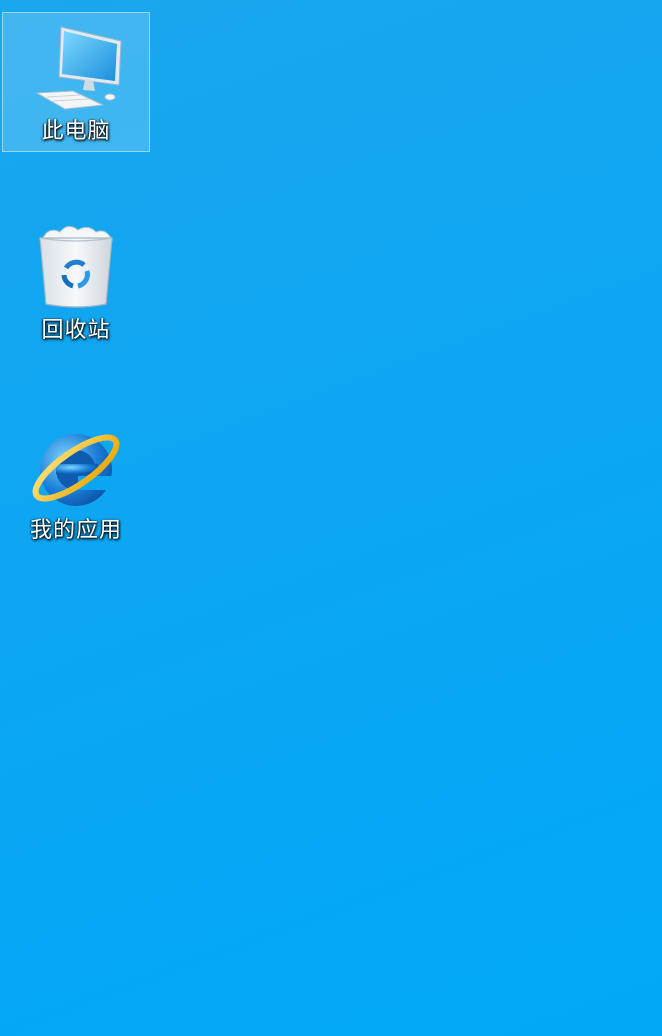 The image size is (662, 1036). Describe the element at coordinates (76, 470) in the screenshot. I see `internet-explorer-icon` at that location.